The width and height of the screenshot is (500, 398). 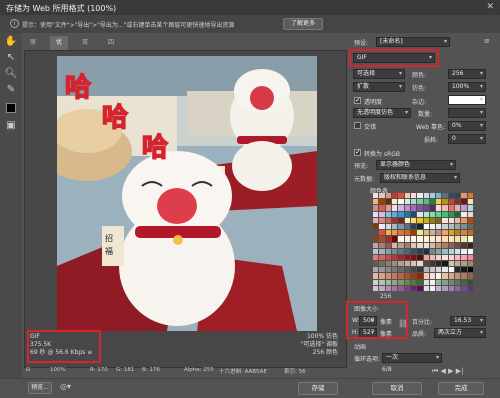 I want to click on matte-select, so click(x=467, y=100).